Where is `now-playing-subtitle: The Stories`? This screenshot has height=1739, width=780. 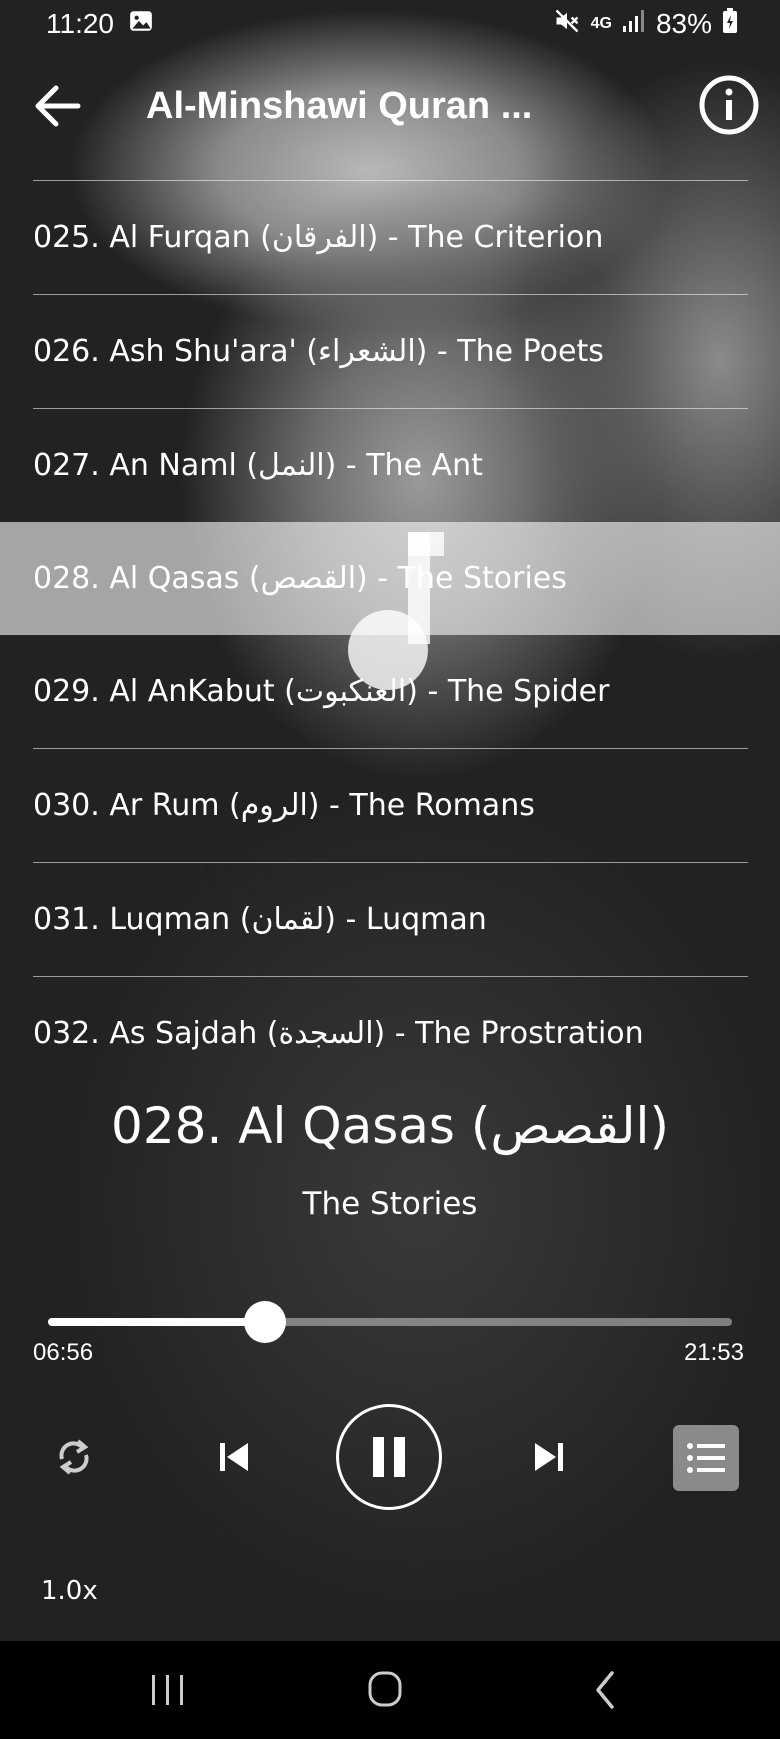 now-playing-subtitle: The Stories is located at coordinates (390, 1204).